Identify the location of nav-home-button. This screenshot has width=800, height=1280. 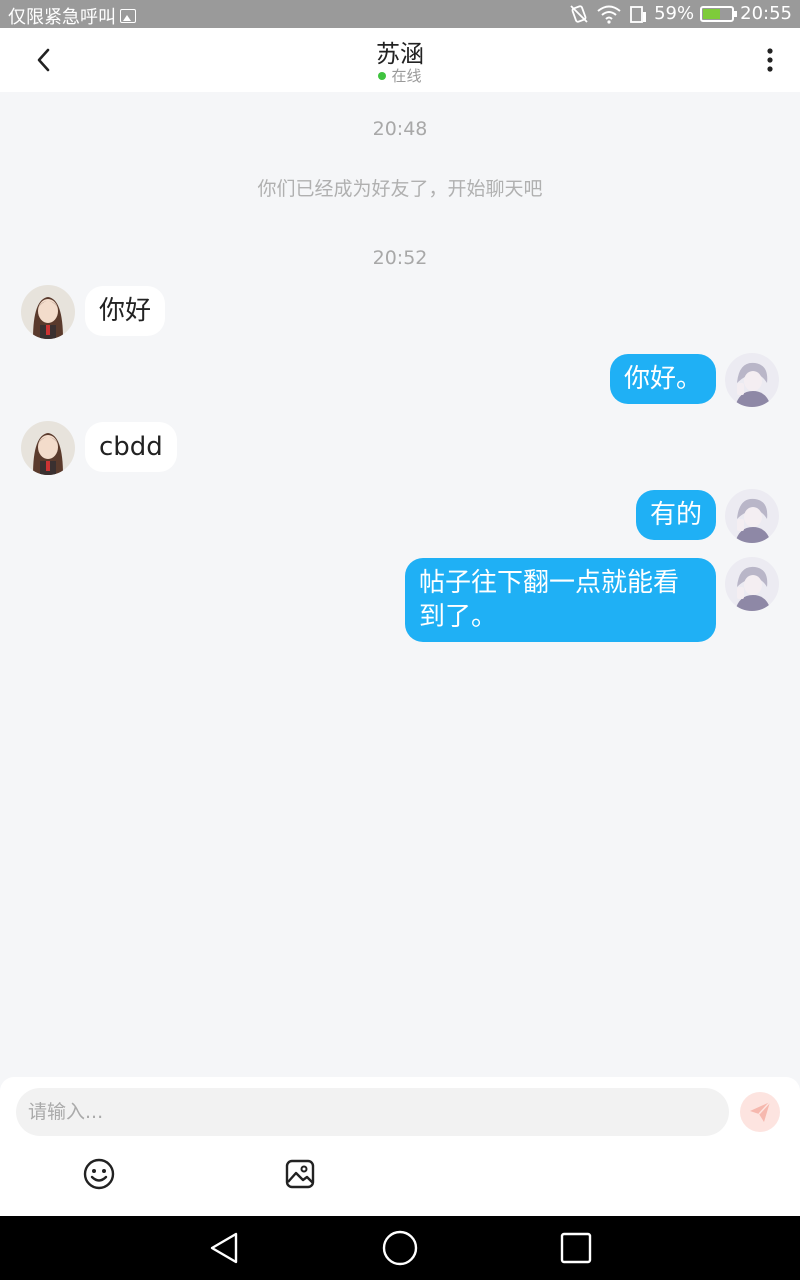
(400, 1248).